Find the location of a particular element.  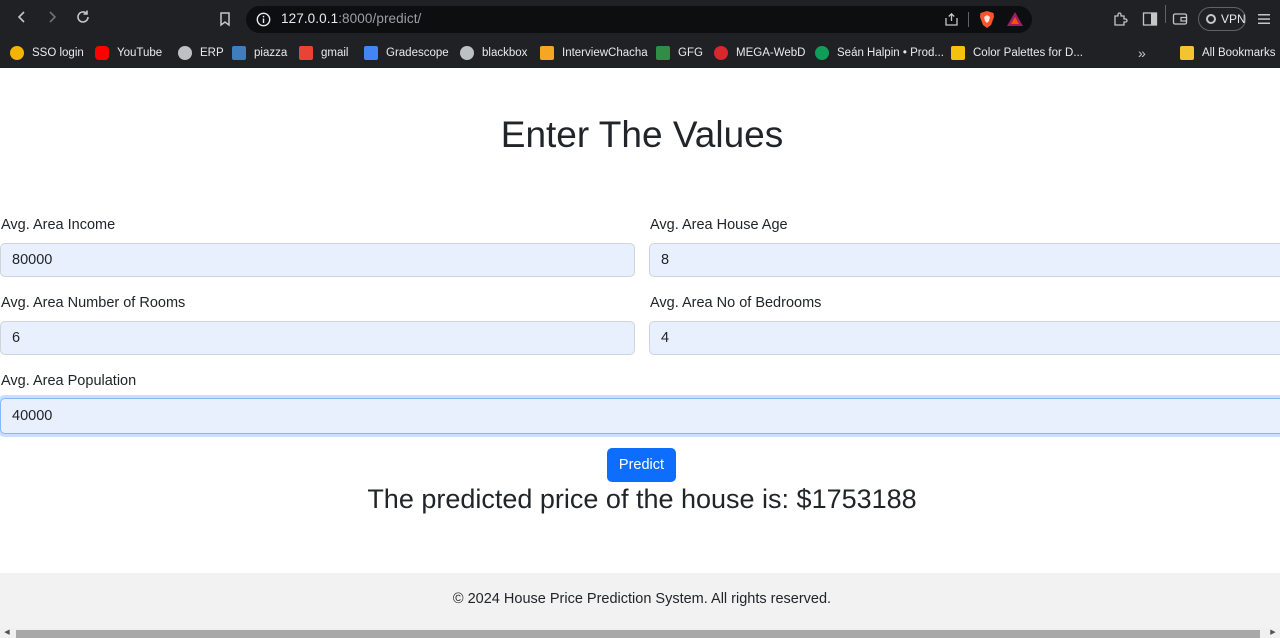

bookmark-mega-webd: MEGA-WebD is located at coordinates (759, 53).